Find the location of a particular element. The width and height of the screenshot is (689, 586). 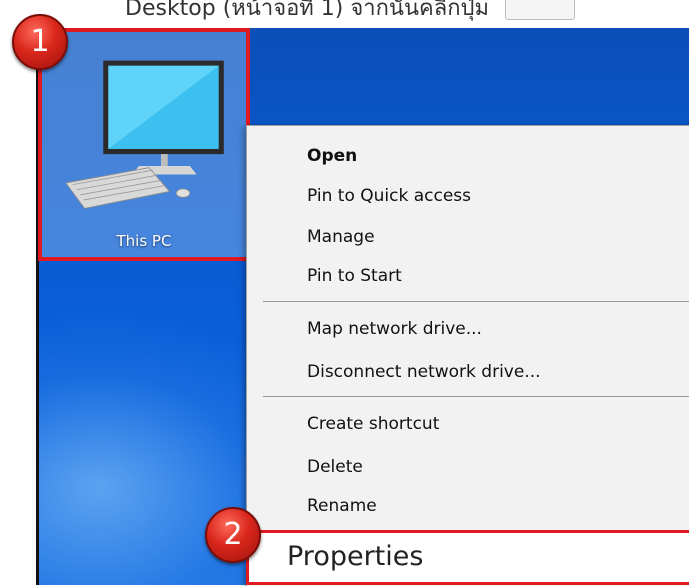

properties-label: Properties is located at coordinates (355, 556).